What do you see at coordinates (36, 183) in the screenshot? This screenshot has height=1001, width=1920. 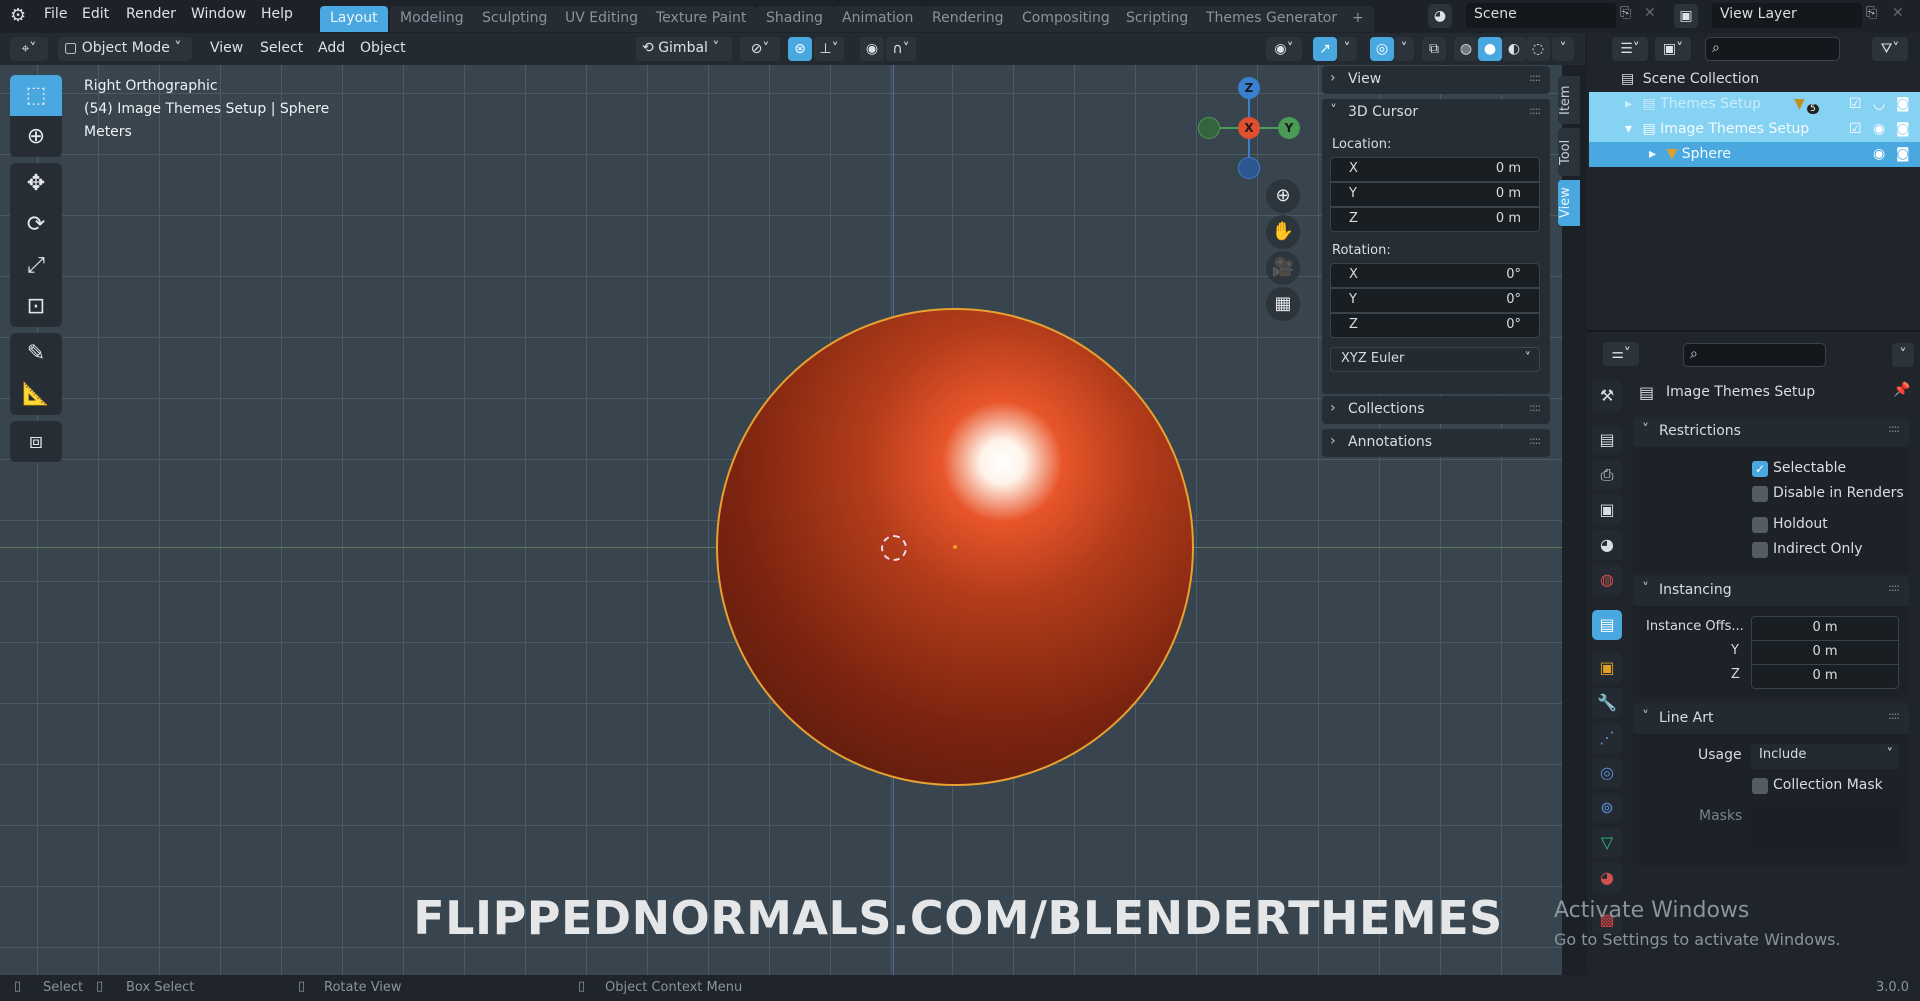 I see `move-tool: ✥` at bounding box center [36, 183].